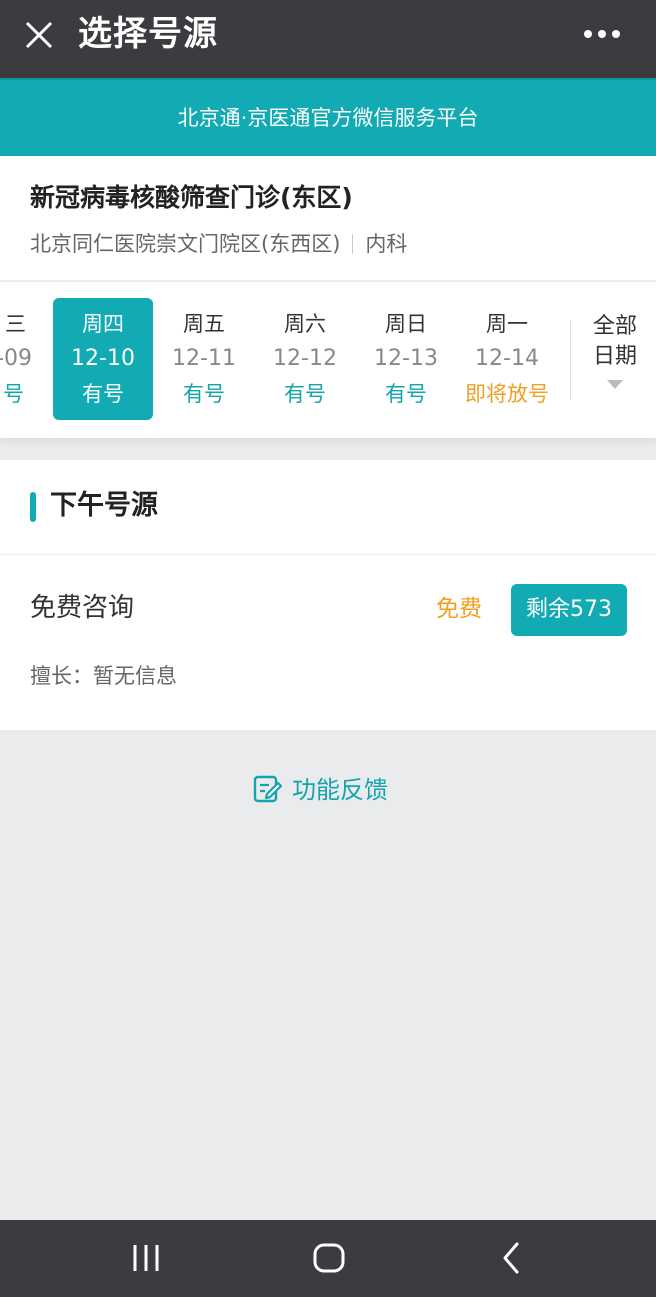 The height and width of the screenshot is (1297, 656). What do you see at coordinates (191, 197) in the screenshot?
I see `clinic-name: 新冠病毒核酸筛查门诊(东区)` at bounding box center [191, 197].